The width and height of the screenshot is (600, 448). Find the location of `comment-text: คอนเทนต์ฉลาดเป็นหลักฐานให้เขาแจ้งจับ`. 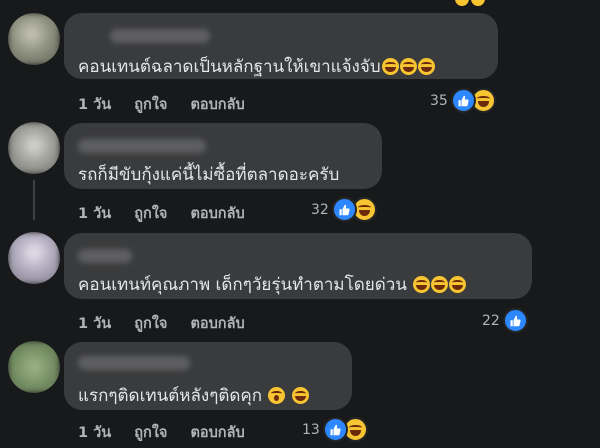

comment-text: คอนเทนต์ฉลาดเป็นหลักฐานให้เขาแจ้งจับ is located at coordinates (256, 66).